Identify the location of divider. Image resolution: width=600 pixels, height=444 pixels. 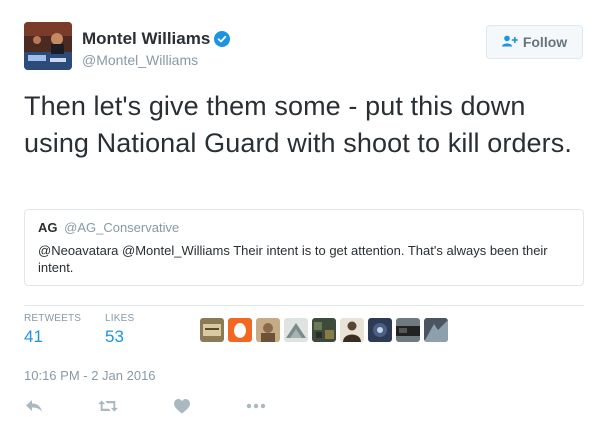
(304, 305).